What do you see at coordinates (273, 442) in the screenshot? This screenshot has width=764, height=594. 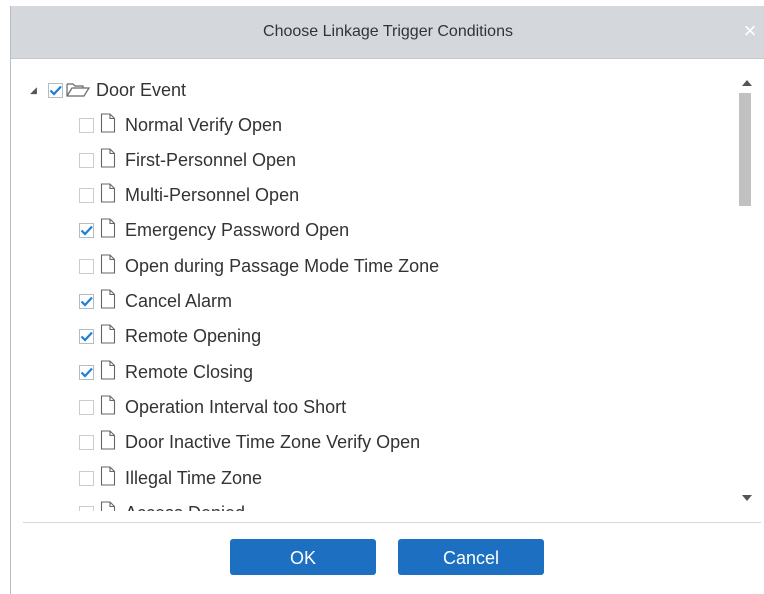 I see `tree-item-label: Door Inactive Time Zone Verify Open` at bounding box center [273, 442].